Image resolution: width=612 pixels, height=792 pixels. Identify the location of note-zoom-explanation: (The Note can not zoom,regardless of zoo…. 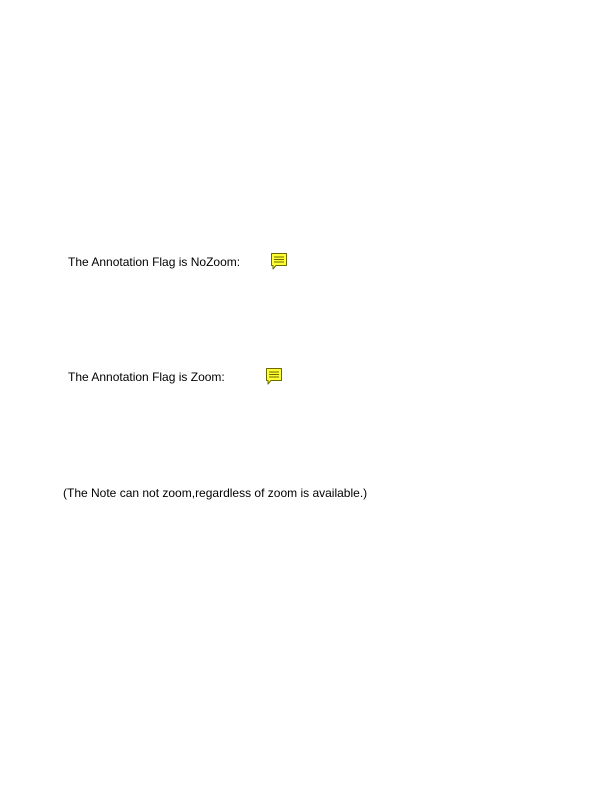
(215, 493).